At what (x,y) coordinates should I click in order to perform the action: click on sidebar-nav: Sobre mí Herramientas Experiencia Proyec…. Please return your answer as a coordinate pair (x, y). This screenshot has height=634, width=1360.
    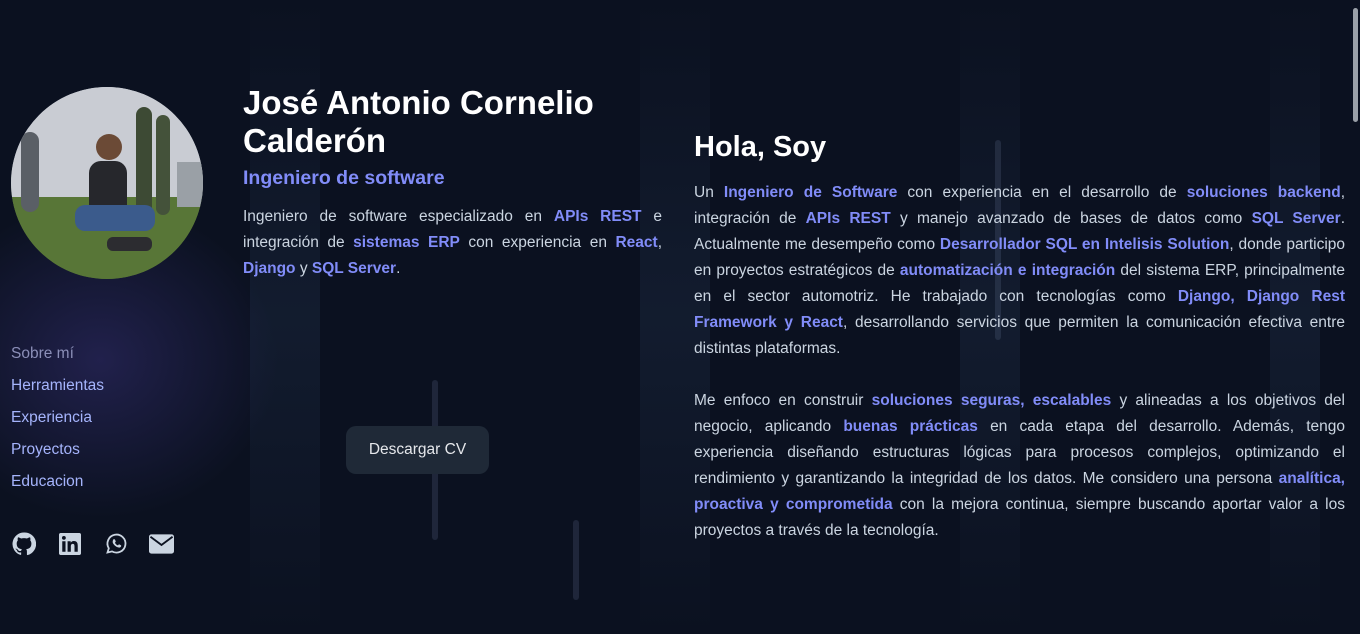
    Looking at the image, I should click on (57, 422).